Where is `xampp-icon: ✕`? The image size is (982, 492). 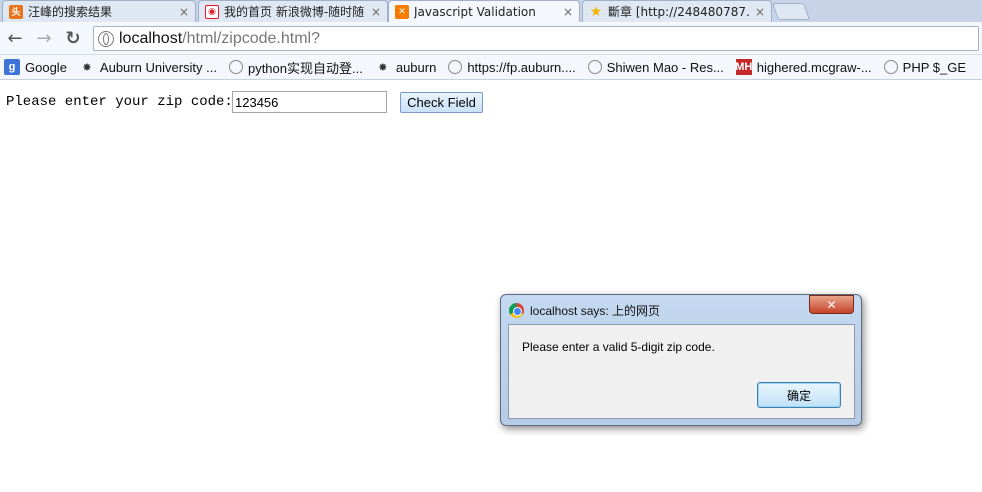
xampp-icon: ✕ is located at coordinates (402, 11).